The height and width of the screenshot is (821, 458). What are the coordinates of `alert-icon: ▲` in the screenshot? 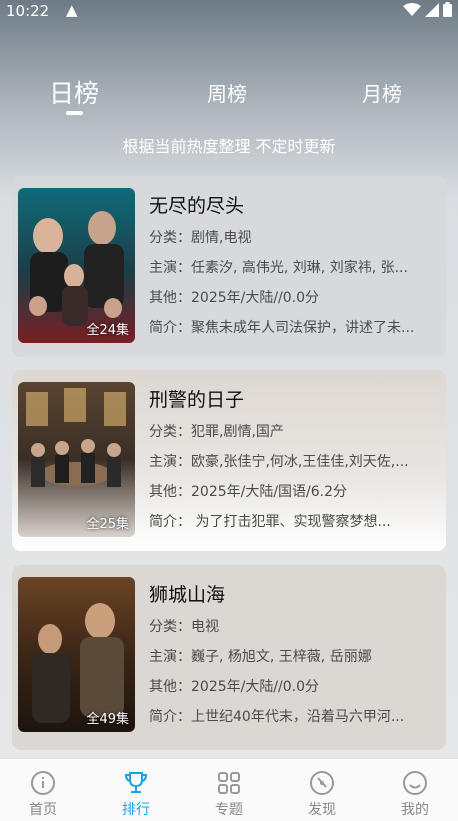 It's located at (72, 10).